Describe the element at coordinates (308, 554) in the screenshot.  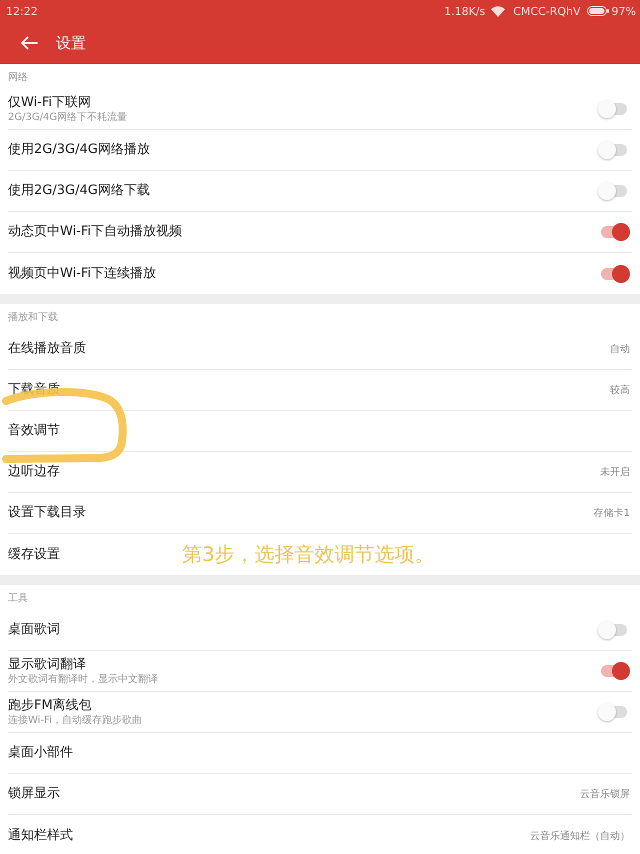
I see `annotation-caption: 第3步，选择音效调节选项。` at that location.